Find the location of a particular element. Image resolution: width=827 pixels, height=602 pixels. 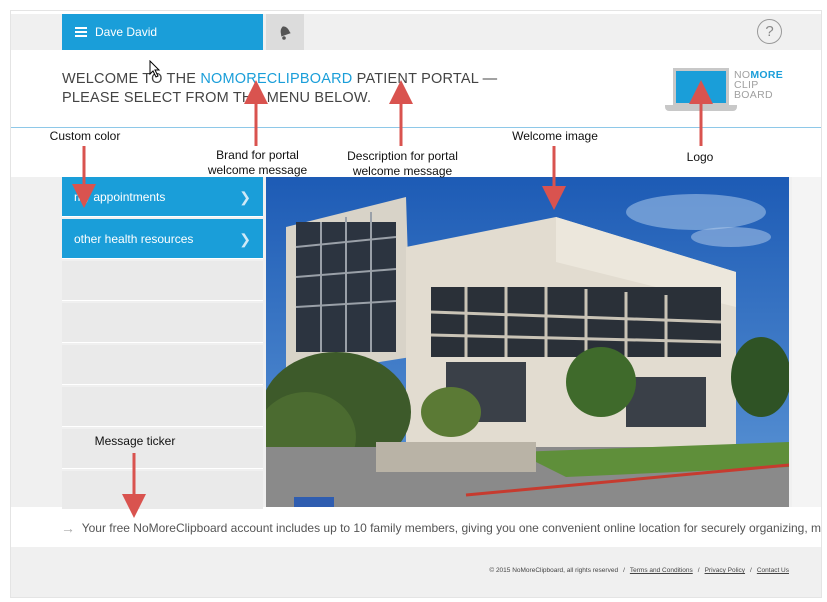

privacy-link: Privacy Policy is located at coordinates (725, 570).